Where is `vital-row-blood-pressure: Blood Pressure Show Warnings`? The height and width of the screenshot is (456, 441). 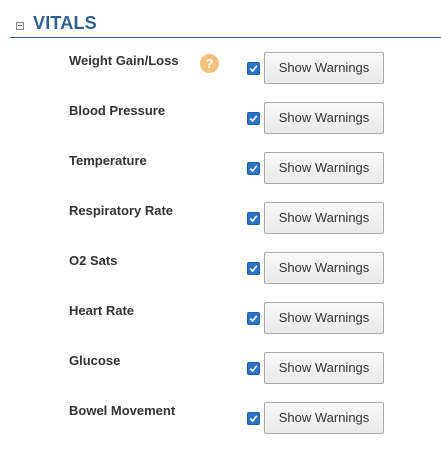 vital-row-blood-pressure: Blood Pressure Show Warnings is located at coordinates (220, 120).